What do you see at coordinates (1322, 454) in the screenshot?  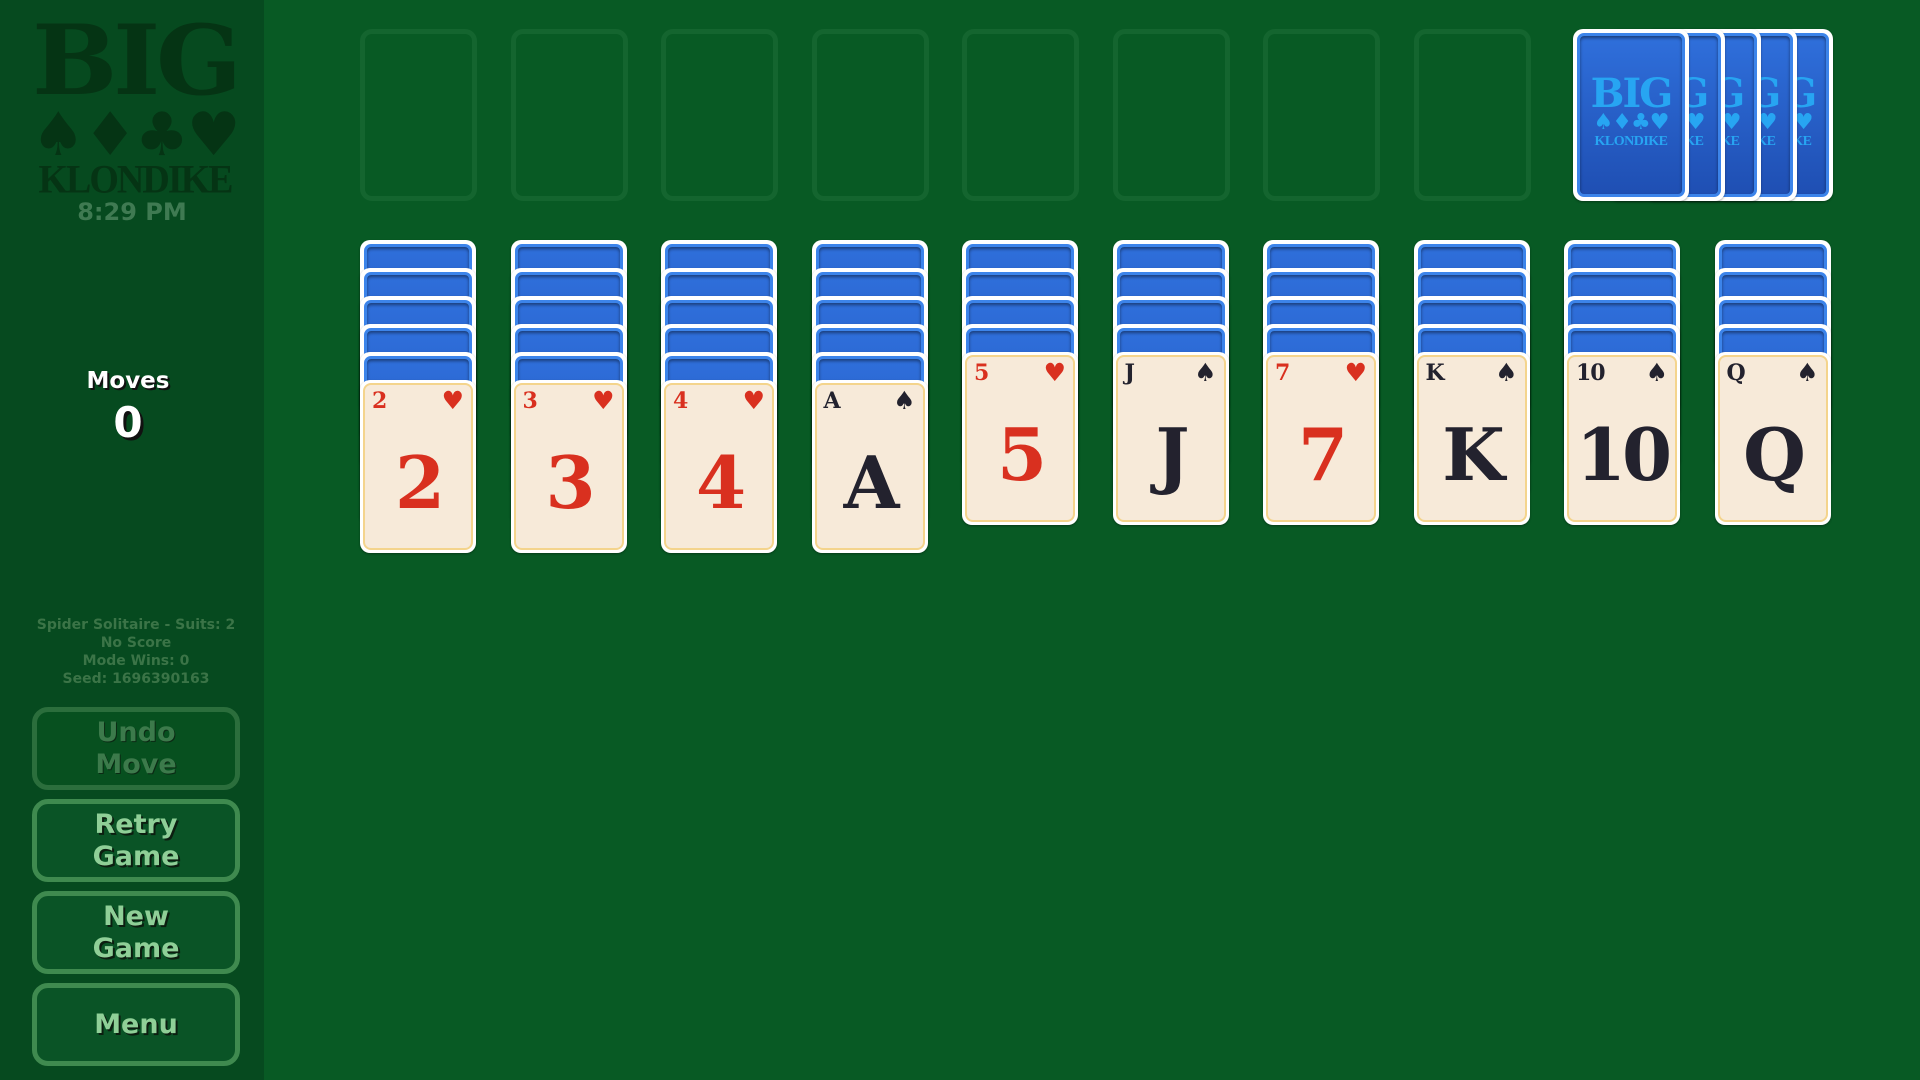 I see `card-rank-center: 7` at bounding box center [1322, 454].